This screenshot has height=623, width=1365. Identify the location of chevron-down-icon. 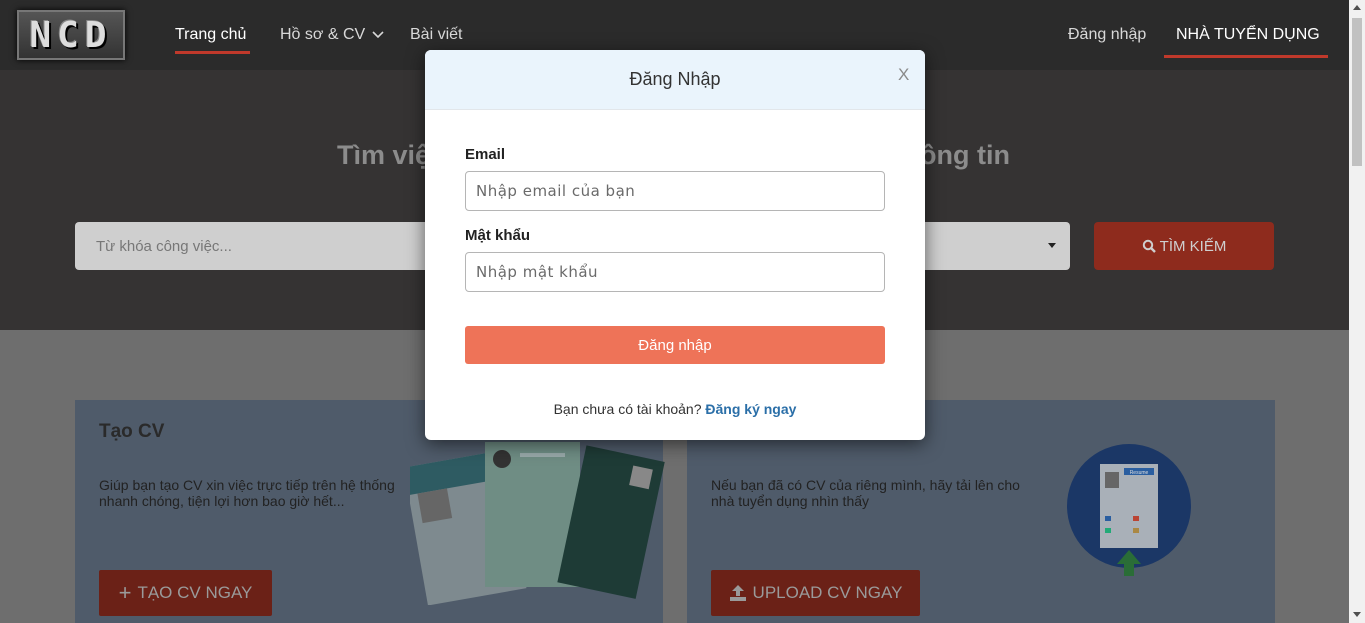
(378, 35).